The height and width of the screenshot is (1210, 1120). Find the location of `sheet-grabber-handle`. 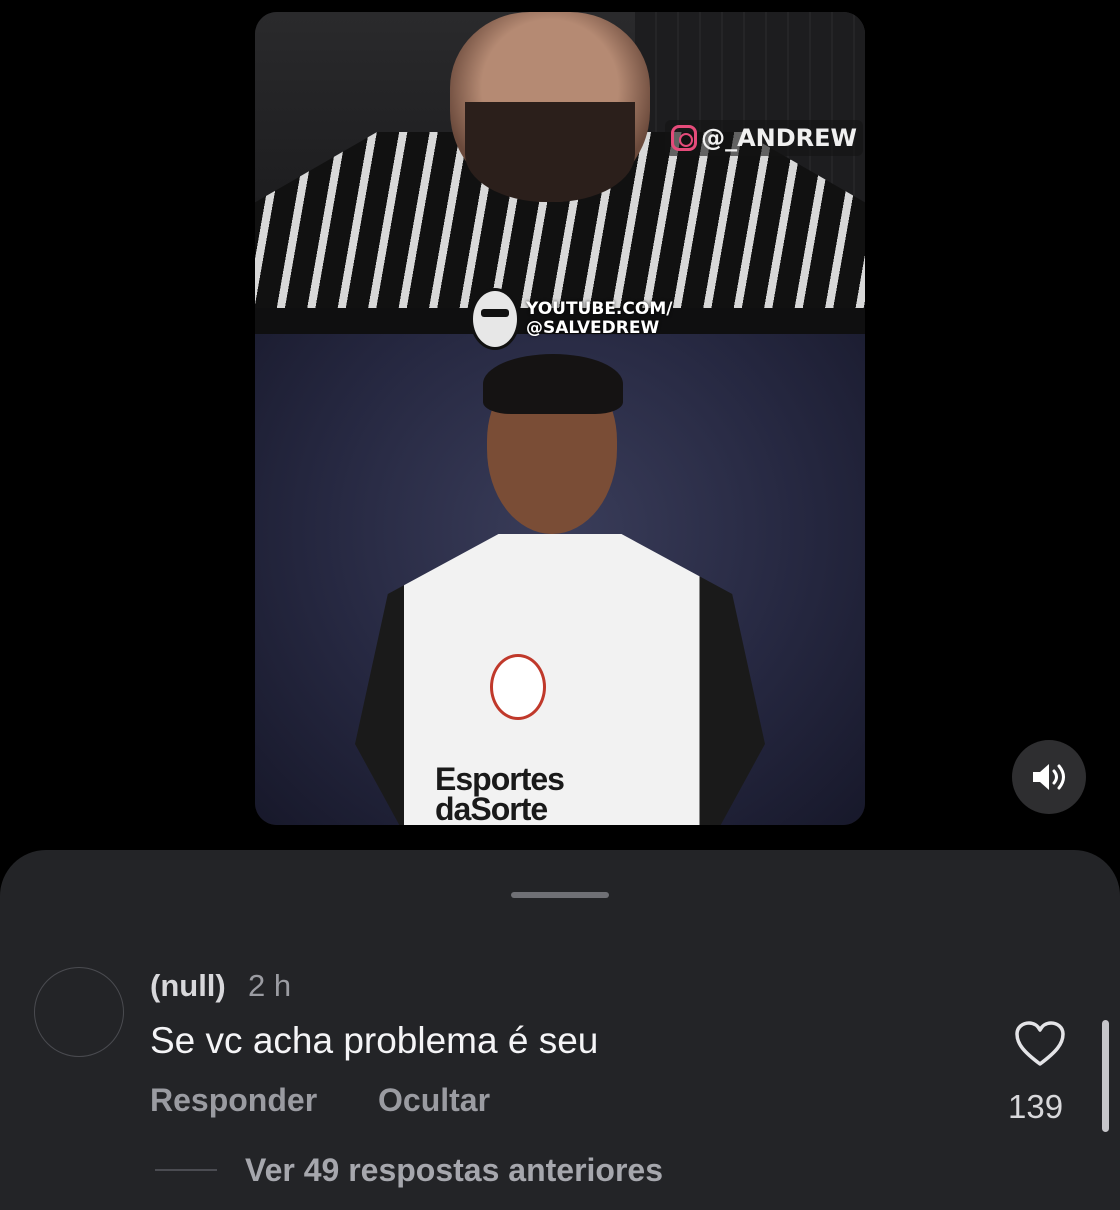

sheet-grabber-handle is located at coordinates (560, 895).